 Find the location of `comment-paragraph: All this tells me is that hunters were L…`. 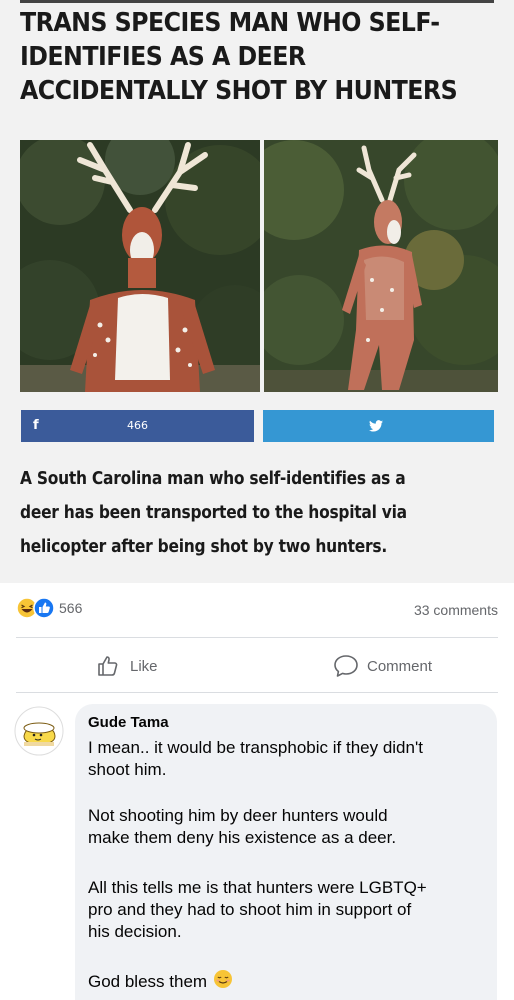

comment-paragraph: All this tells me is that hunters were L… is located at coordinates (288, 910).